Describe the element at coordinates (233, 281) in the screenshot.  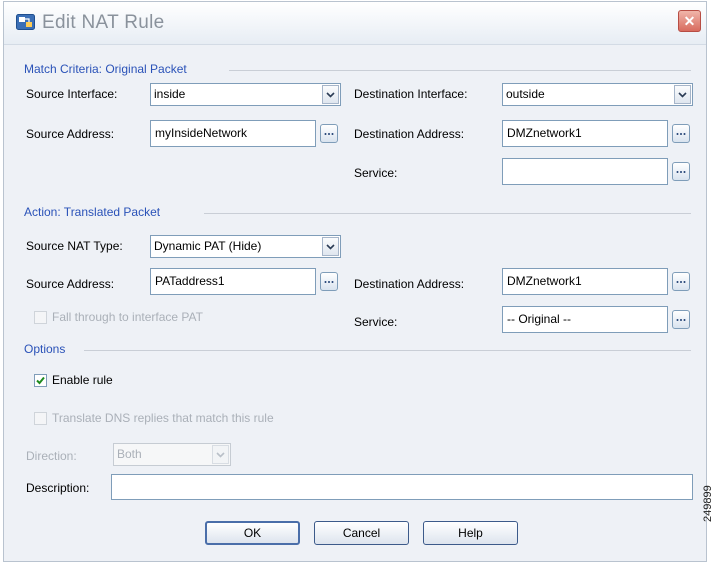
I see `translated-source-address-field: PATaddress1` at that location.